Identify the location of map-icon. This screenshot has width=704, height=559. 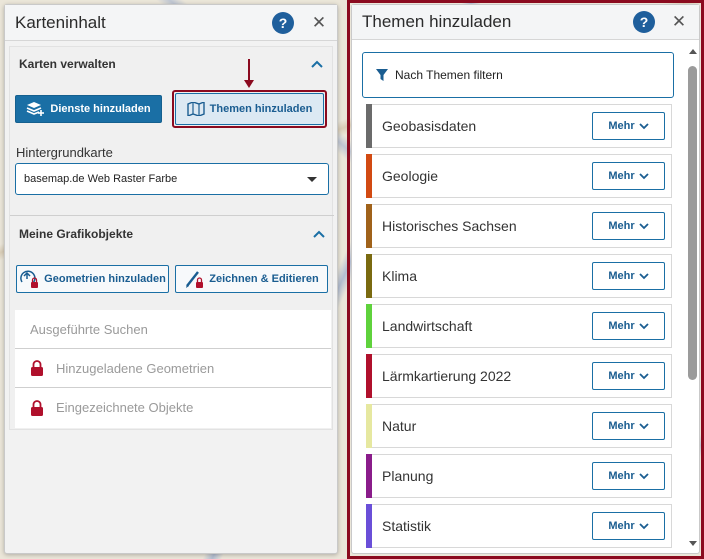
(195, 109).